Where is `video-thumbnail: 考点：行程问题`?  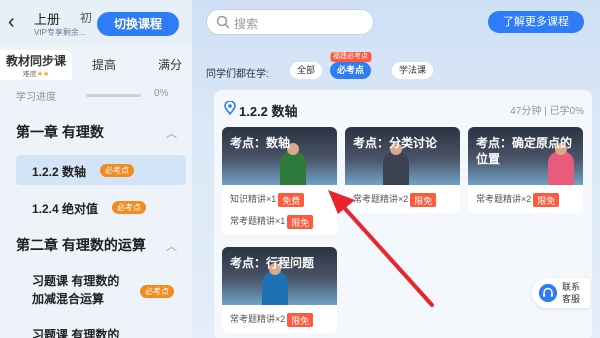 video-thumbnail: 考点：行程问题 is located at coordinates (279, 276).